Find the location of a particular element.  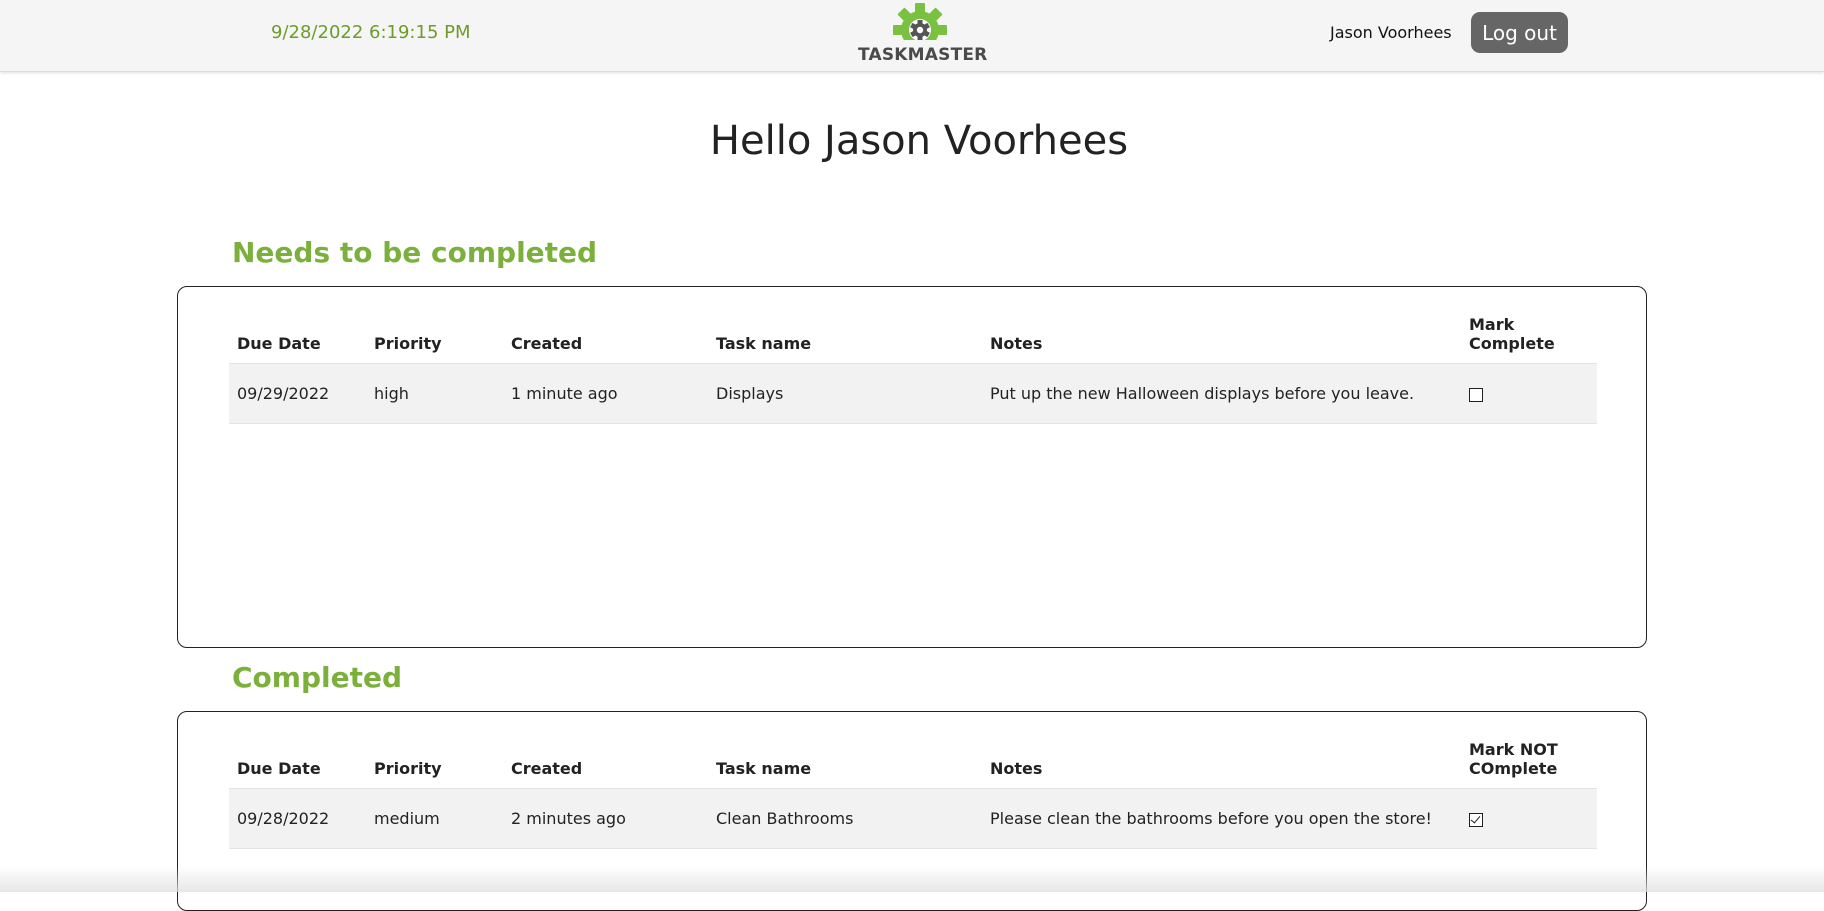

current-datetime: 9/28/2022 6:19:15 PM is located at coordinates (371, 32).